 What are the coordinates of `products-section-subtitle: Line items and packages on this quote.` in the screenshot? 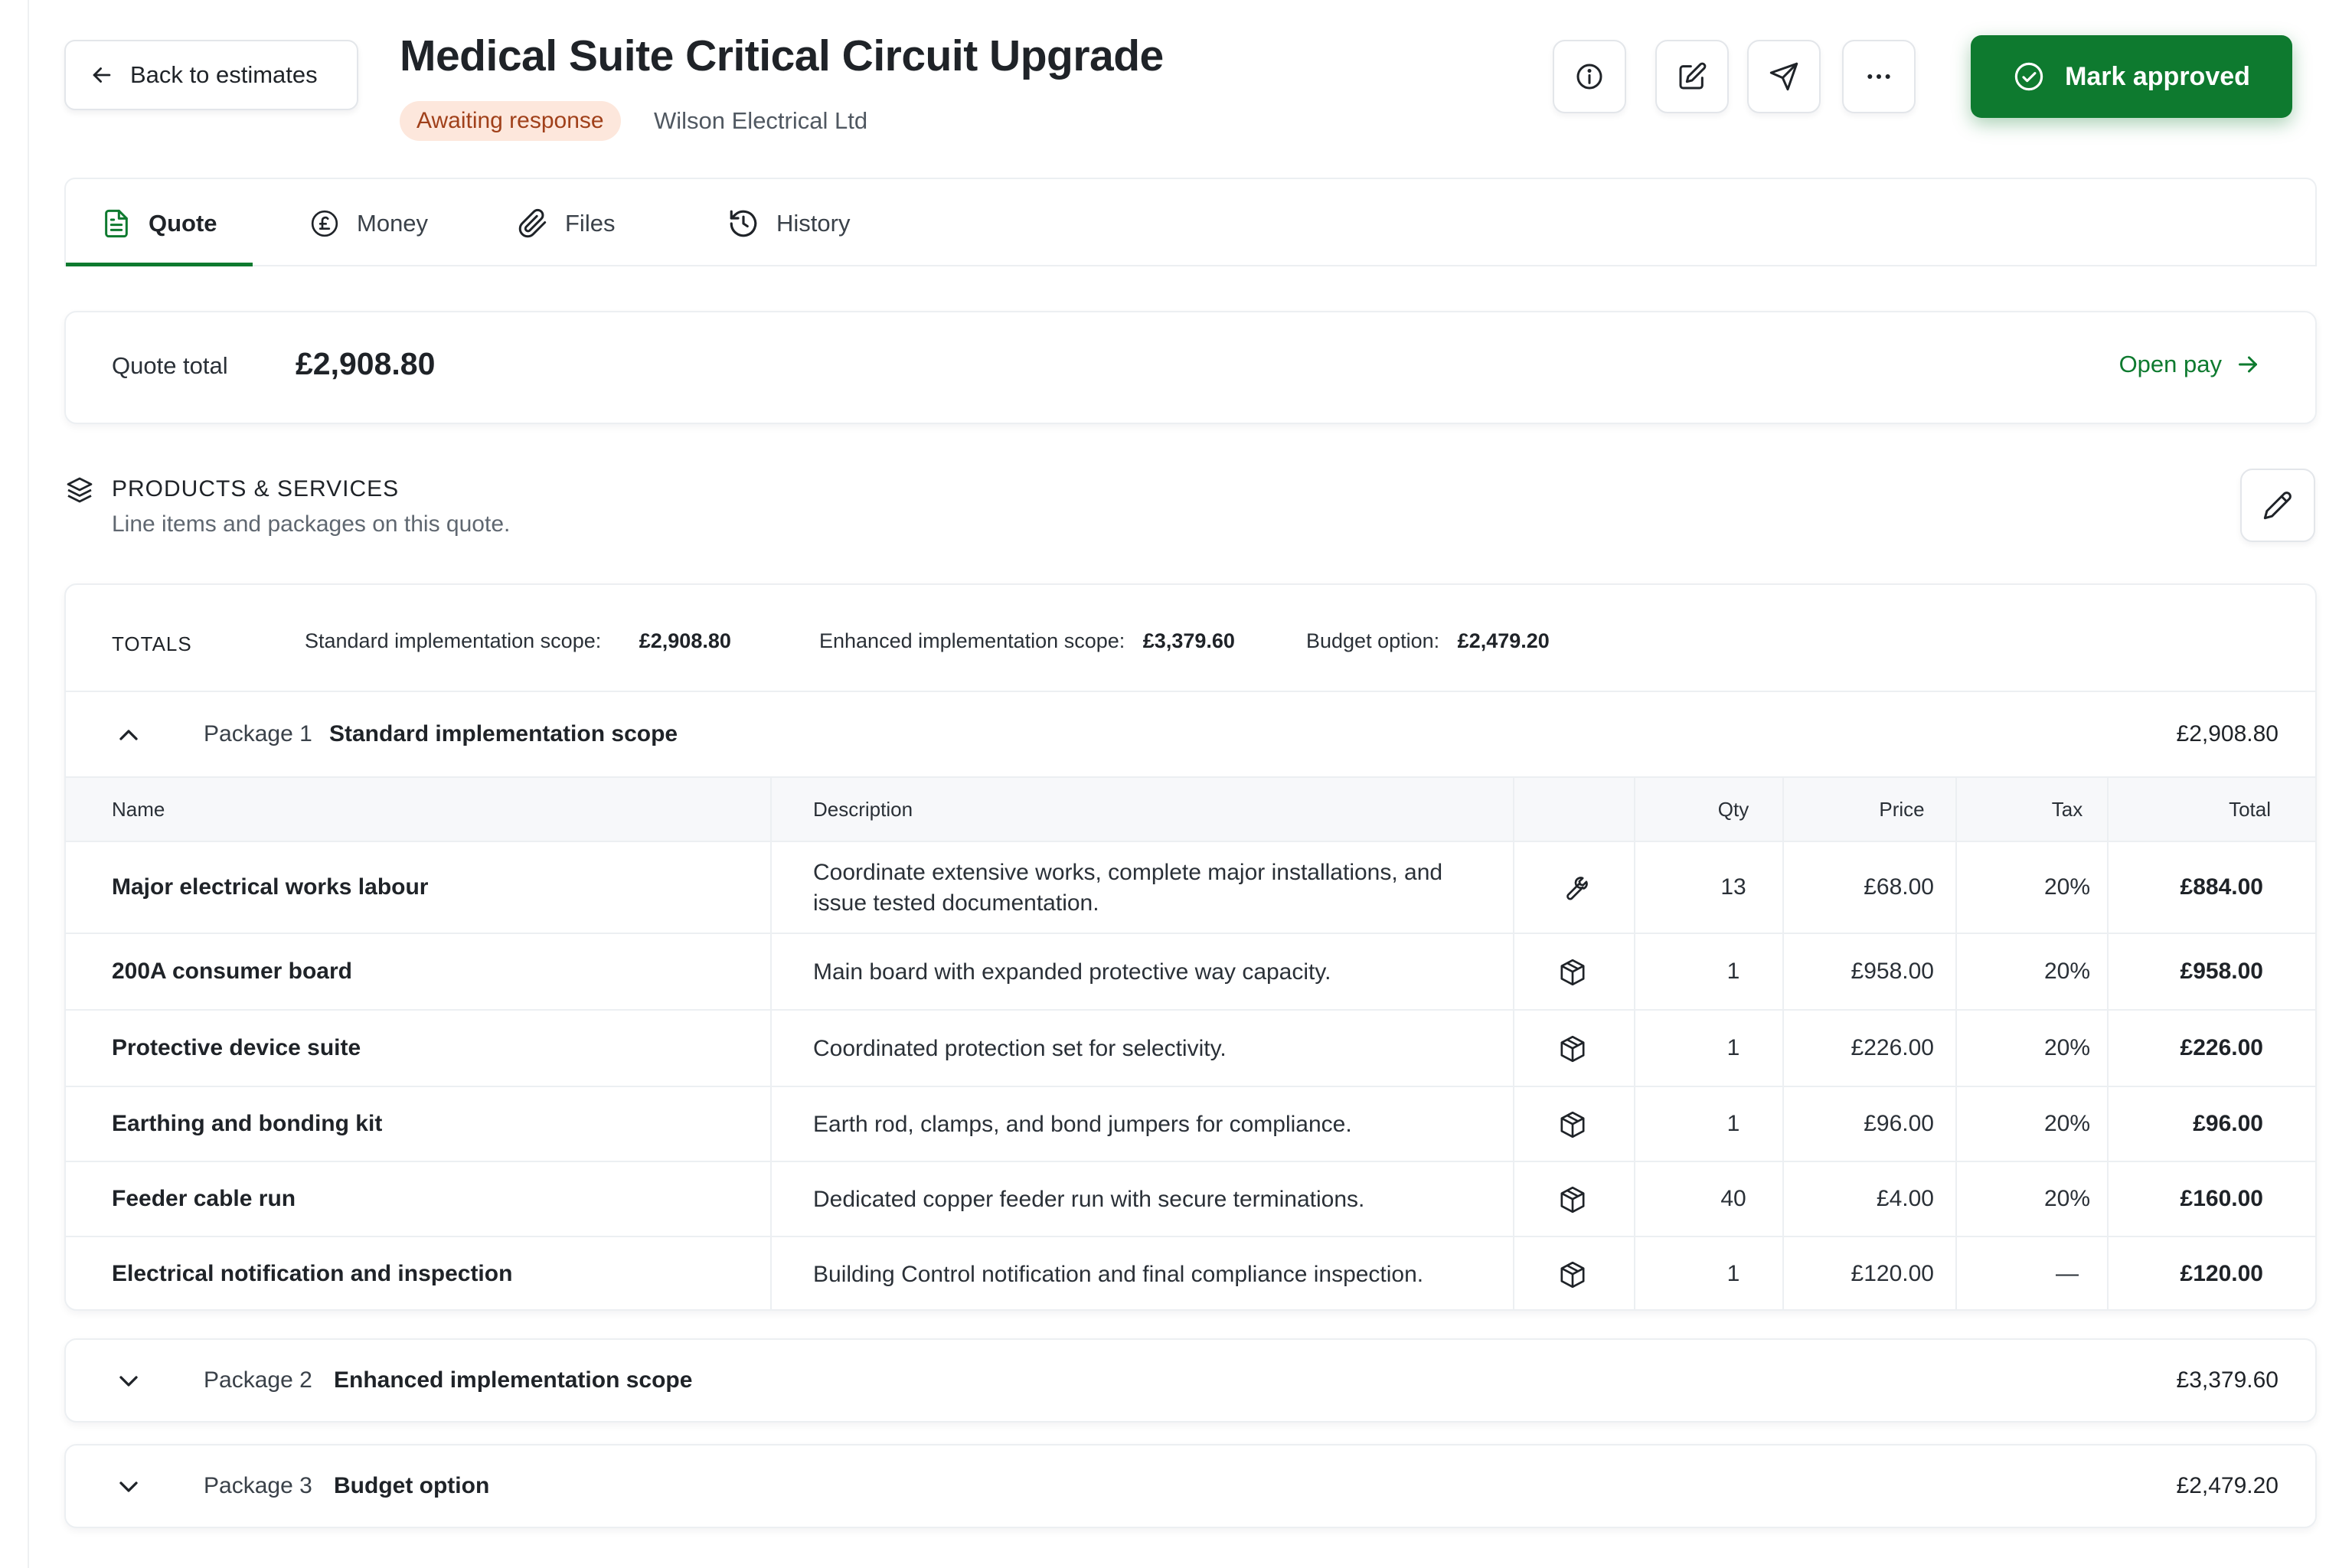 It's located at (311, 524).